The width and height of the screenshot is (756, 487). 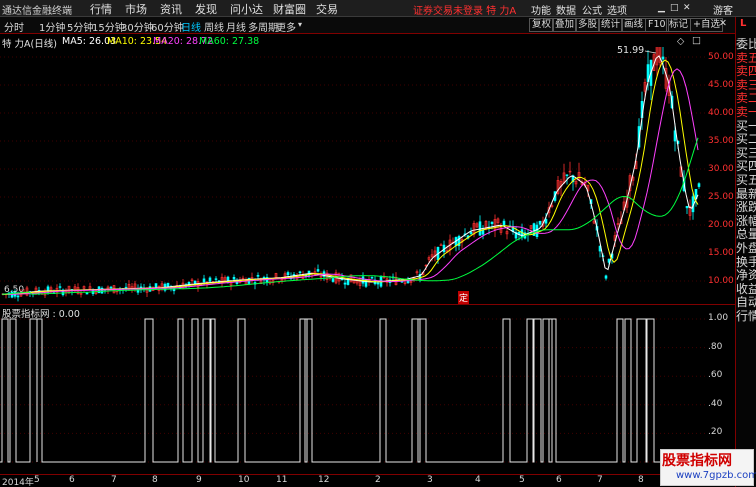 I want to click on sidebar-item: 买二, so click(x=746, y=139).